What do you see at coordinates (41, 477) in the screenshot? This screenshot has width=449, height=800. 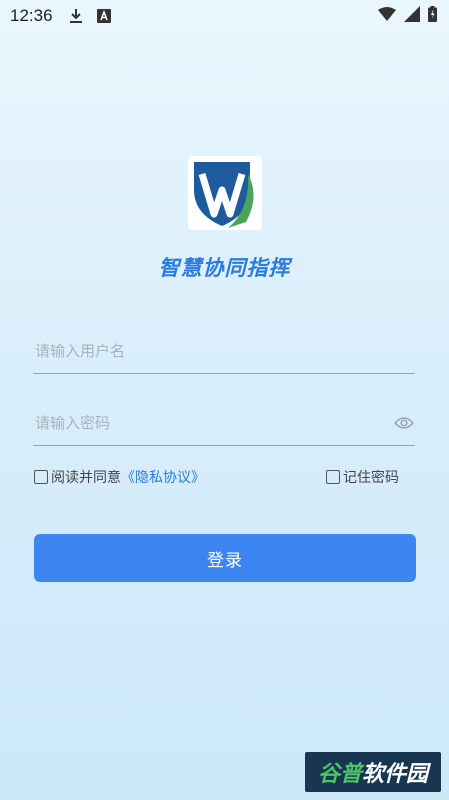 I see `agree-checkbox` at bounding box center [41, 477].